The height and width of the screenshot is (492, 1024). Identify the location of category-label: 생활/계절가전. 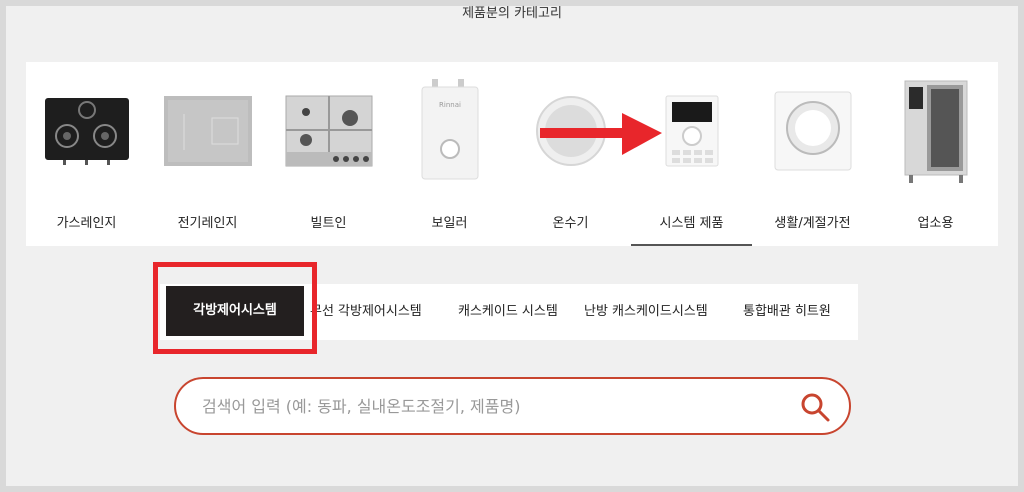
(812, 223).